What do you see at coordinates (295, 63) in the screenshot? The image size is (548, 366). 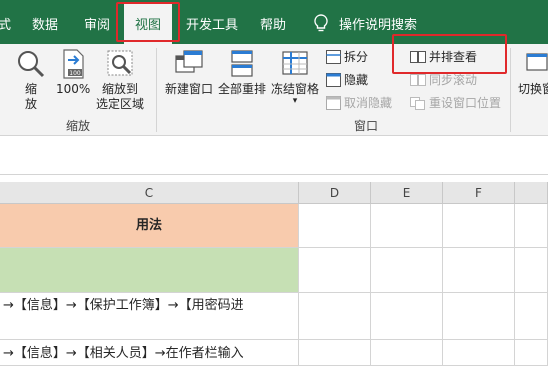 I see `freeze-panes-icon` at bounding box center [295, 63].